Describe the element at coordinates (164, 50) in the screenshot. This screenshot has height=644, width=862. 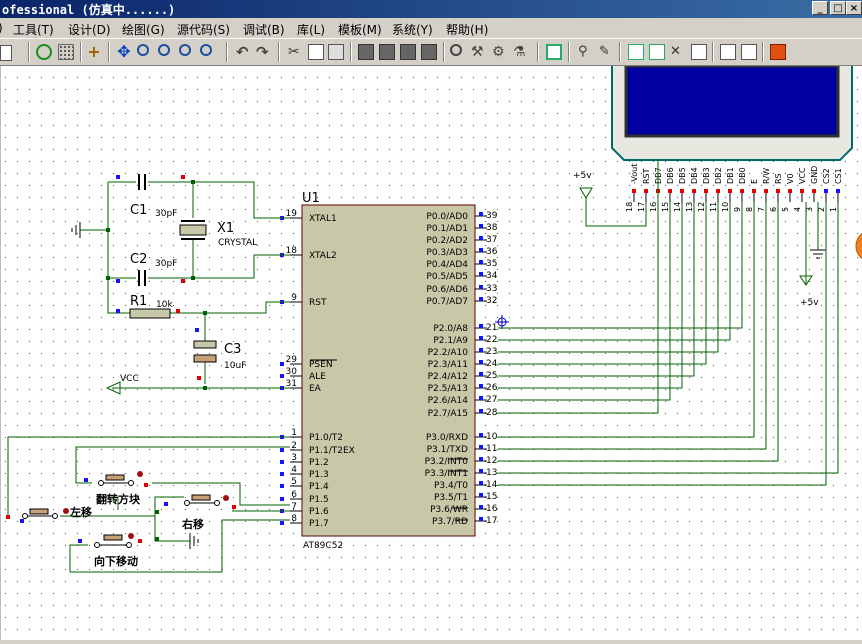
I see `zoom-out-icon` at that location.